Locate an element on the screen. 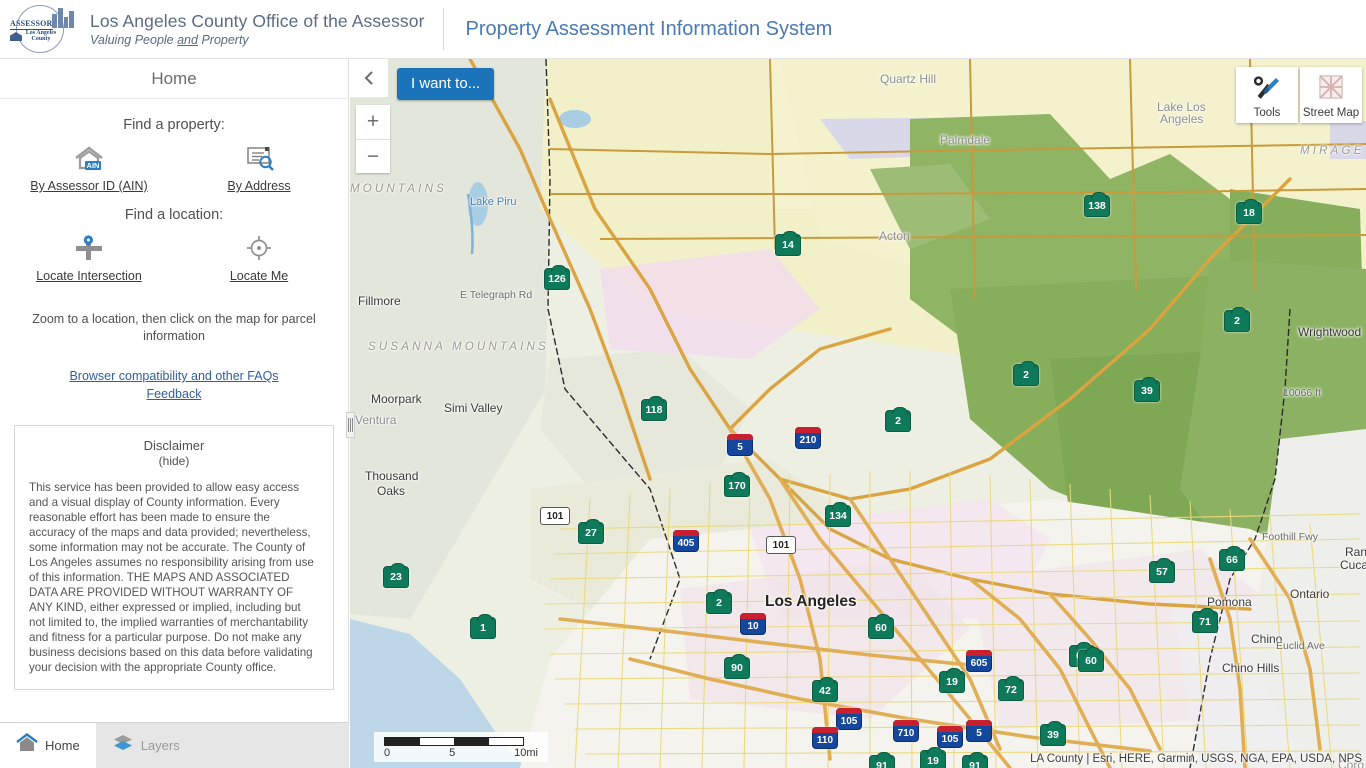 The height and width of the screenshot is (768, 1366). tagline-emphasis: and is located at coordinates (187, 40).